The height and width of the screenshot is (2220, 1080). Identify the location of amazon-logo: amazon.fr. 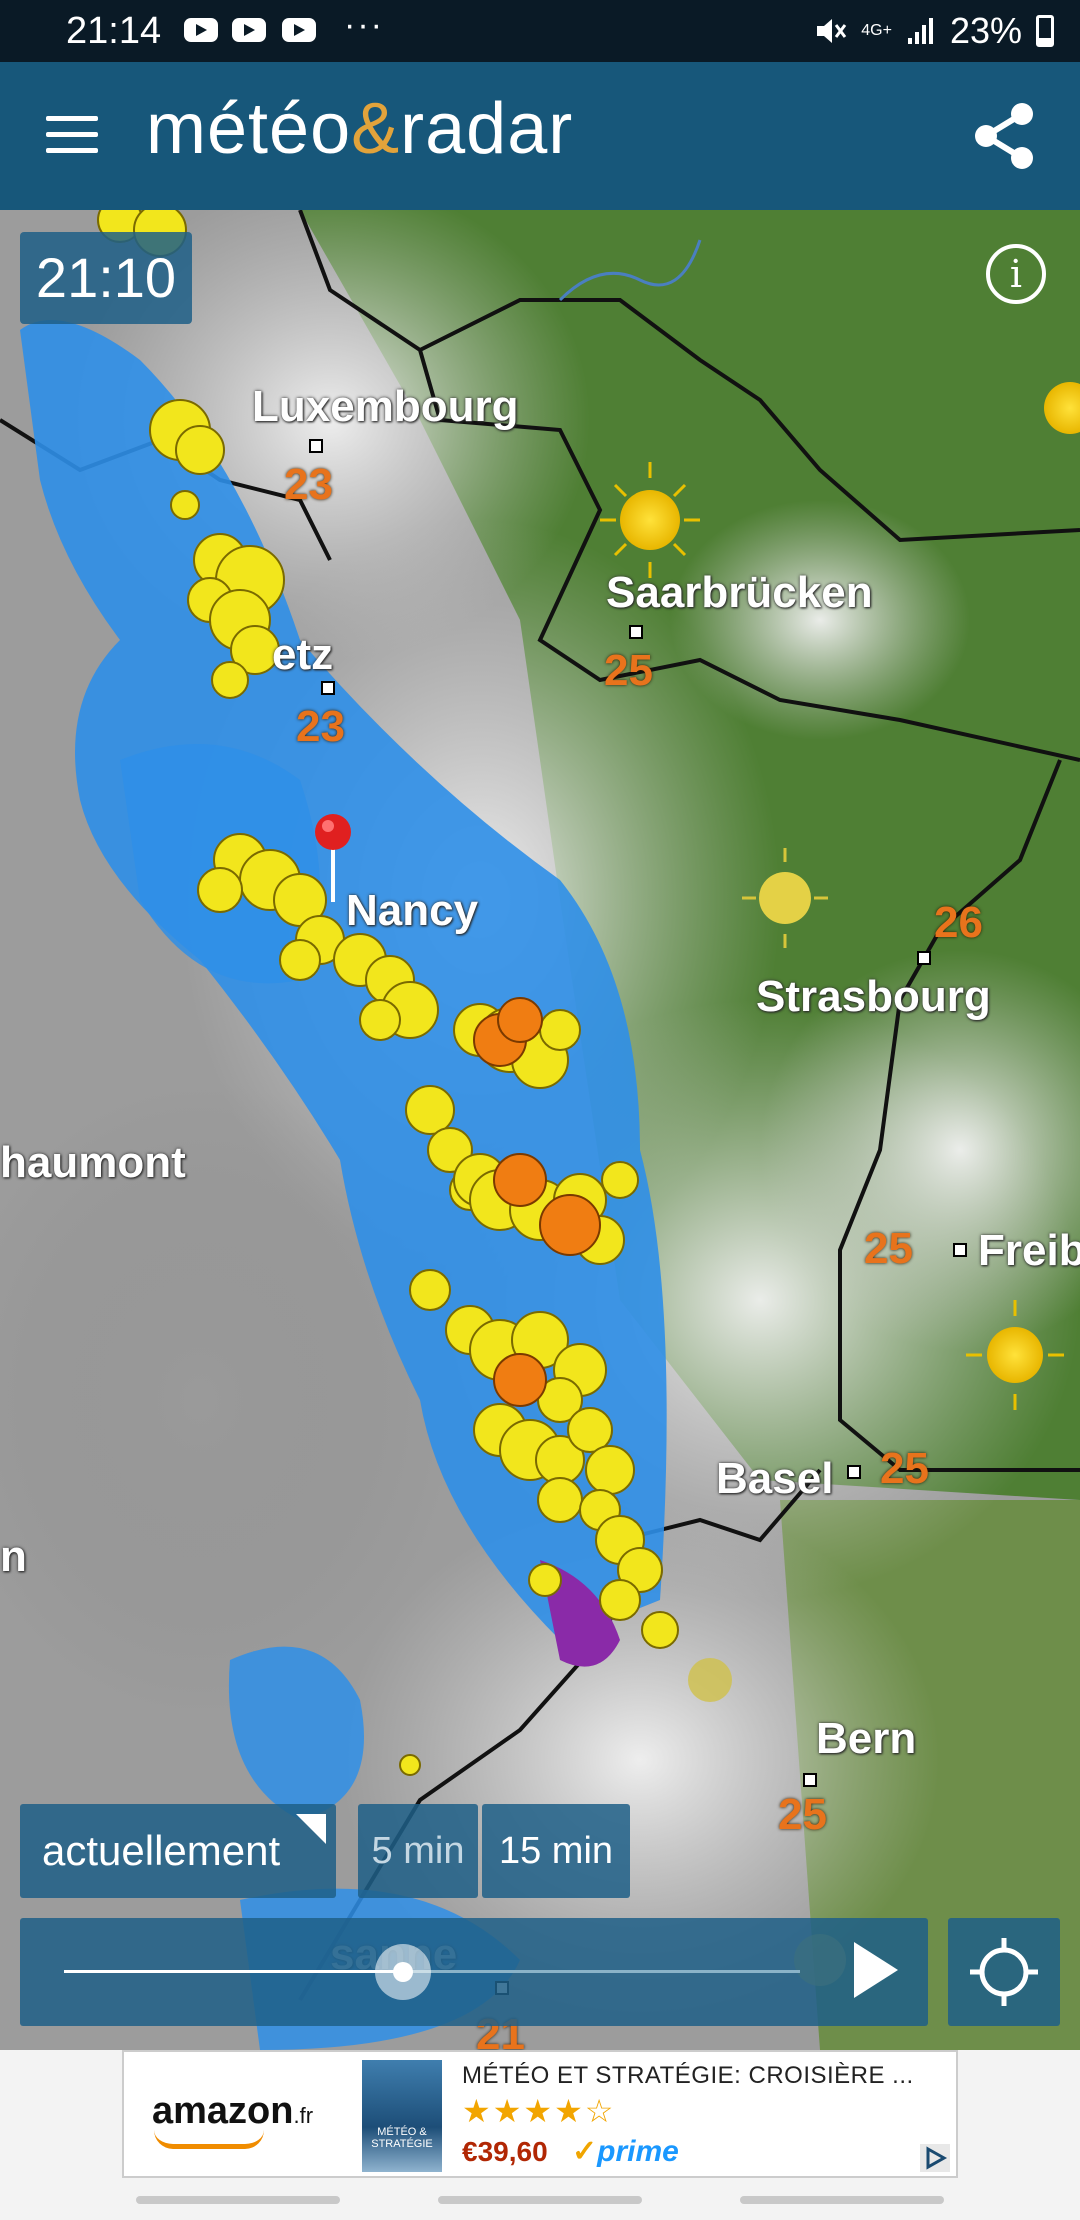
(232, 2111).